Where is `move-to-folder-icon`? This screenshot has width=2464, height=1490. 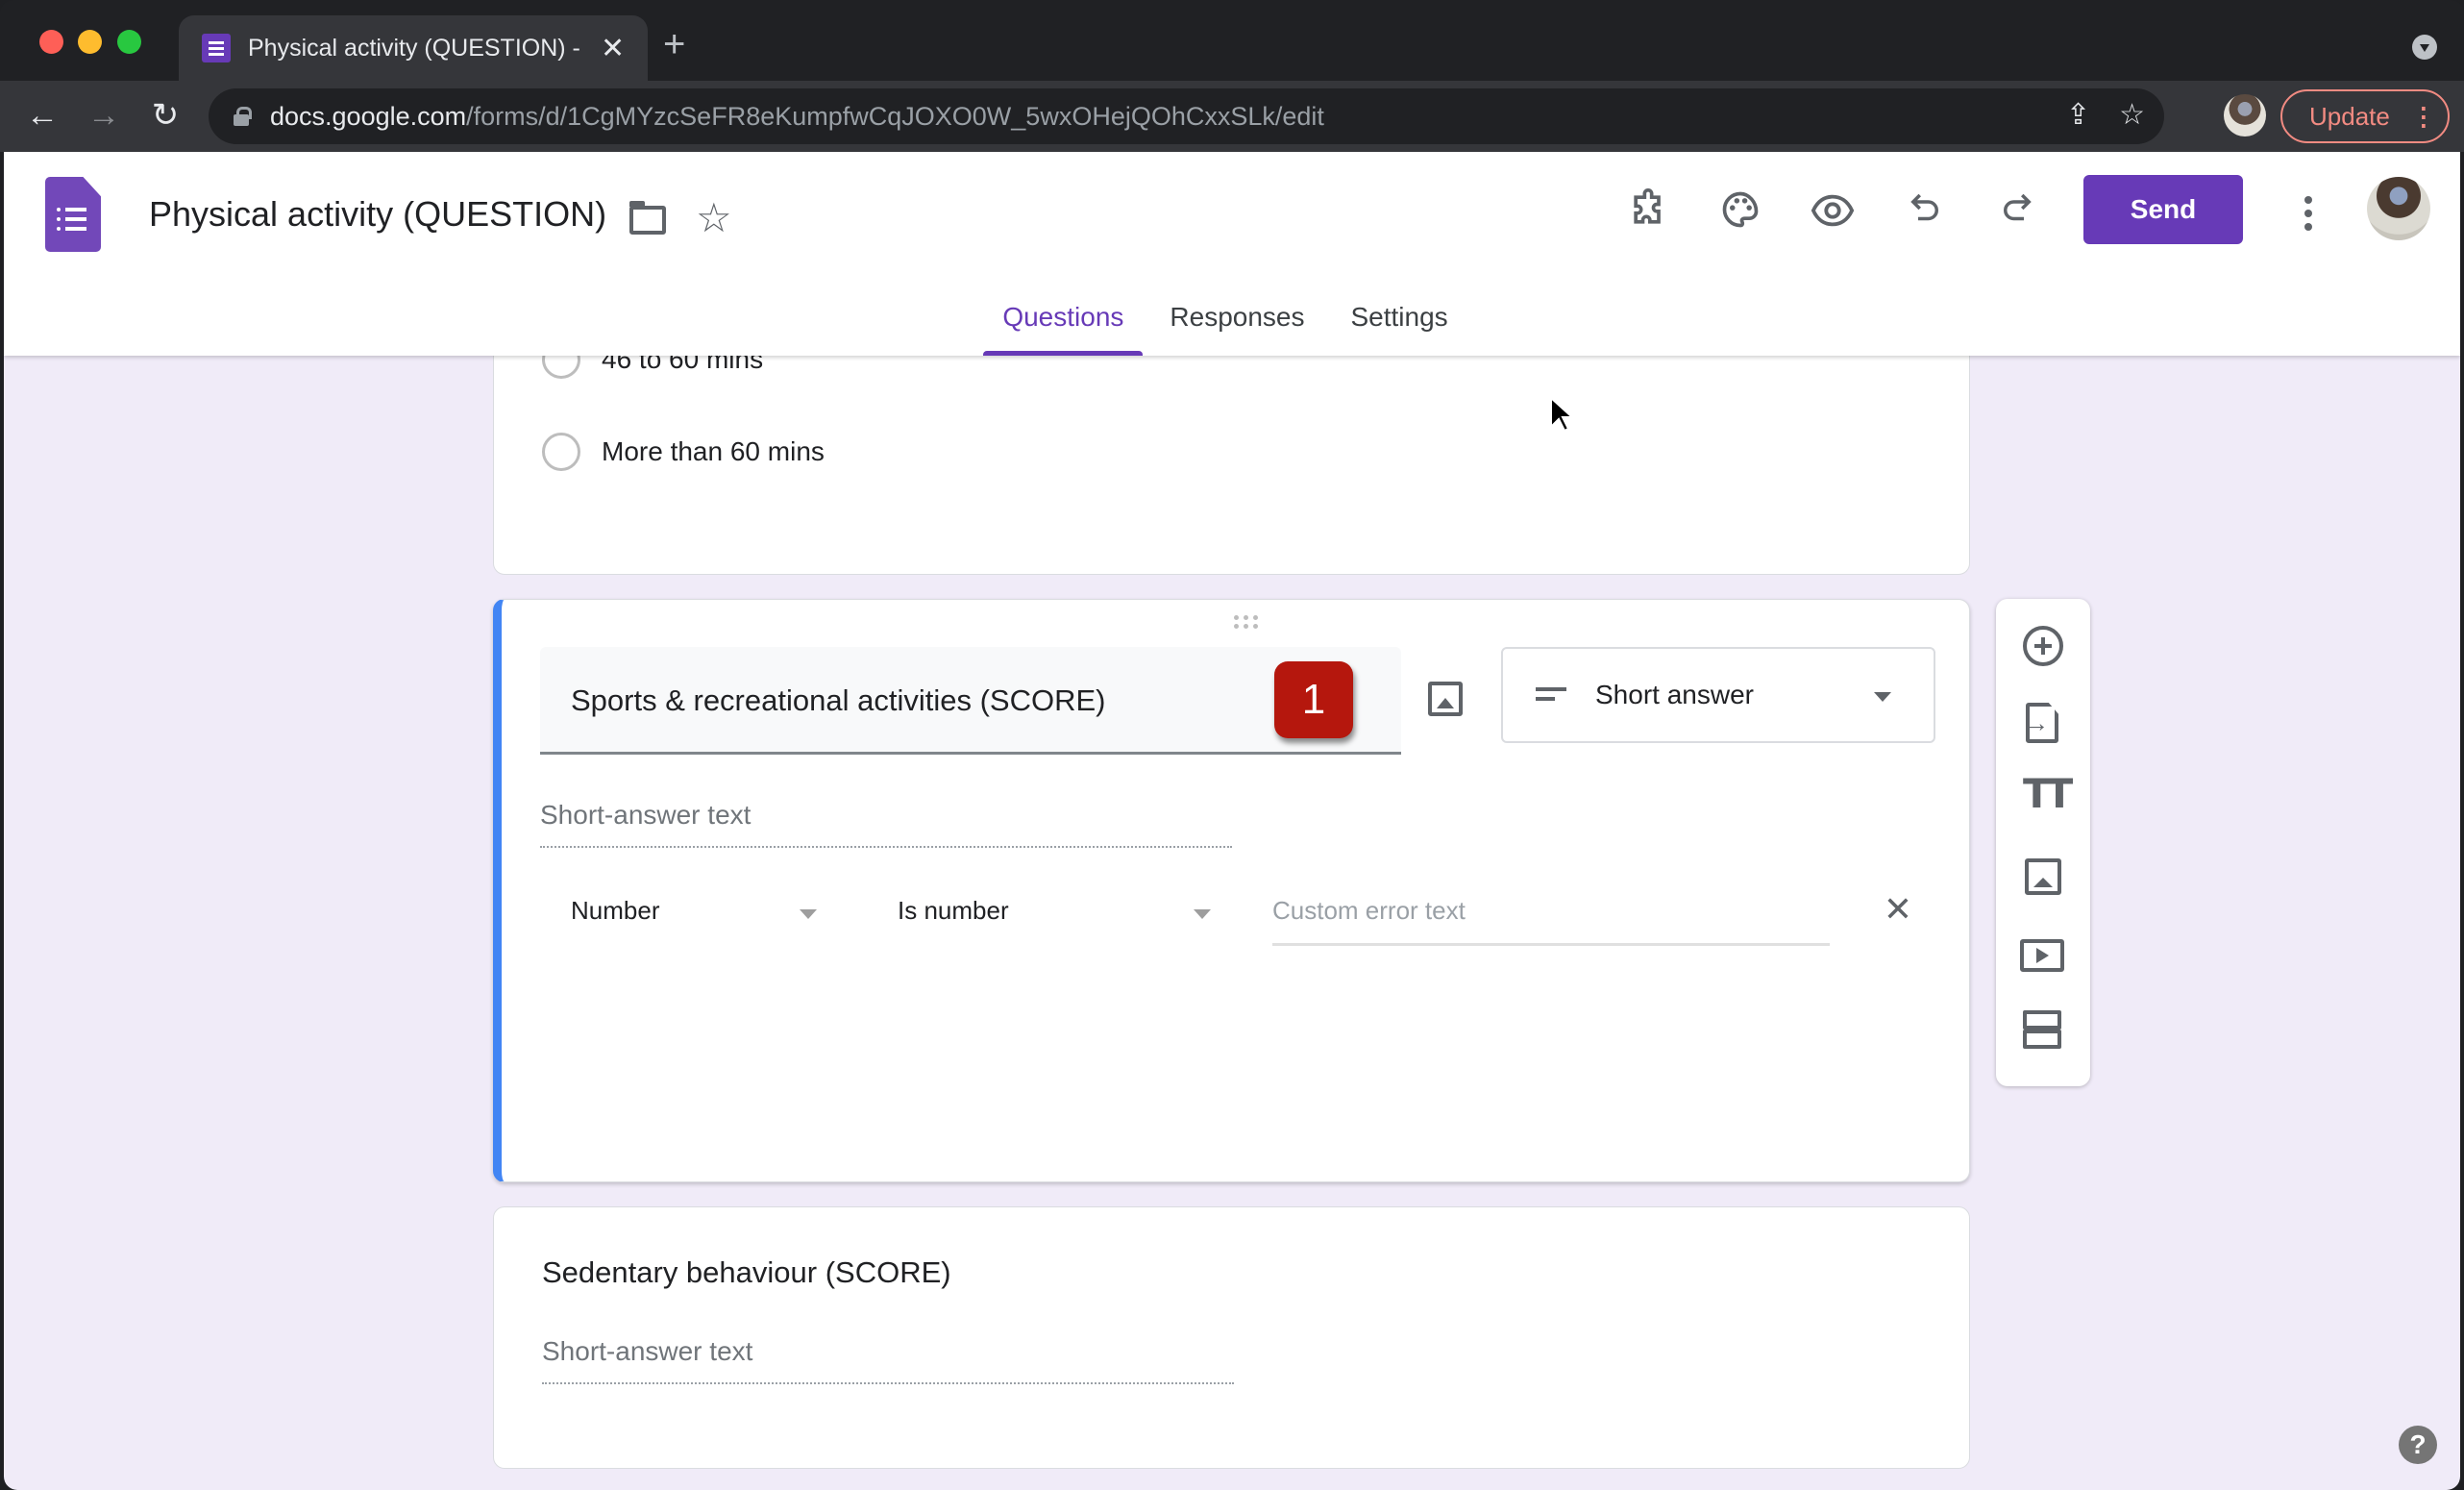 move-to-folder-icon is located at coordinates (647, 218).